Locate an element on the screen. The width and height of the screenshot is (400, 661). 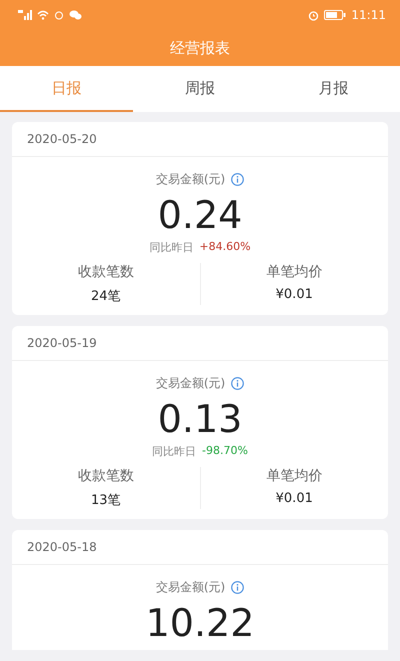
battery-icon is located at coordinates (335, 15).